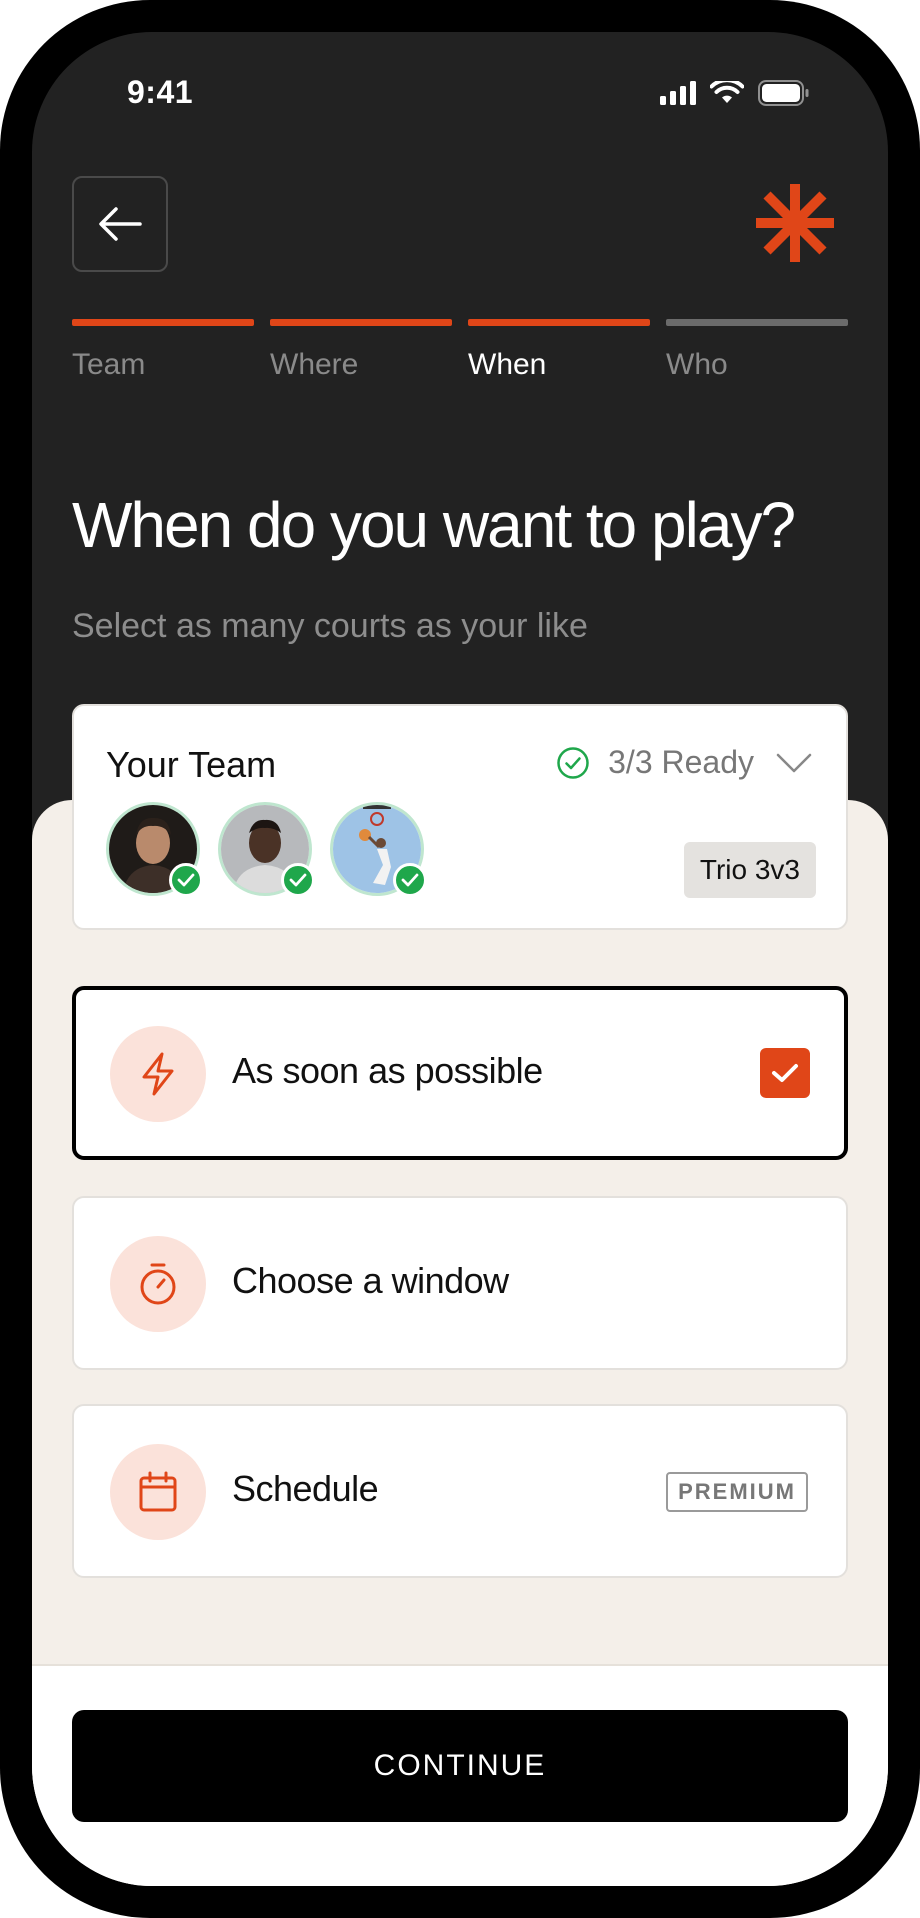 The image size is (920, 1918). What do you see at coordinates (573, 762) in the screenshot?
I see `check-circle-icon` at bounding box center [573, 762].